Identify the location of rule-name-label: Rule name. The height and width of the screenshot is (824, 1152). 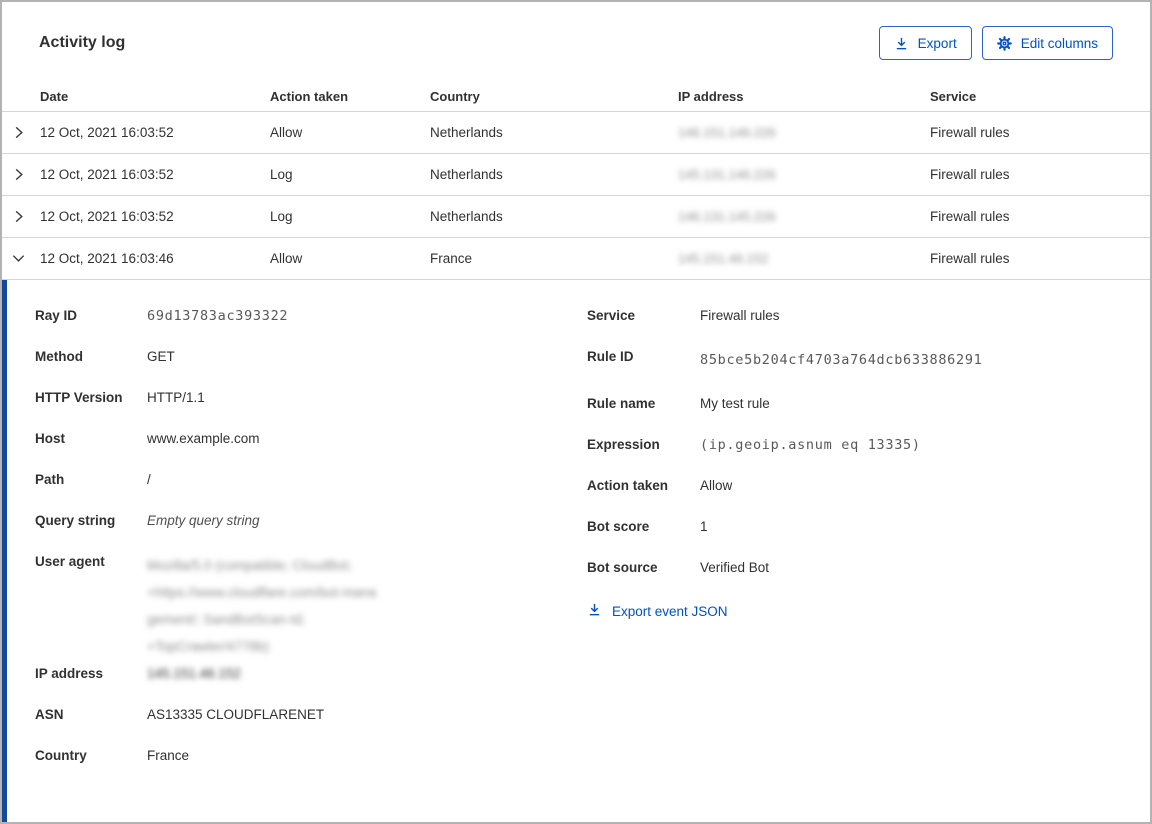
(621, 403).